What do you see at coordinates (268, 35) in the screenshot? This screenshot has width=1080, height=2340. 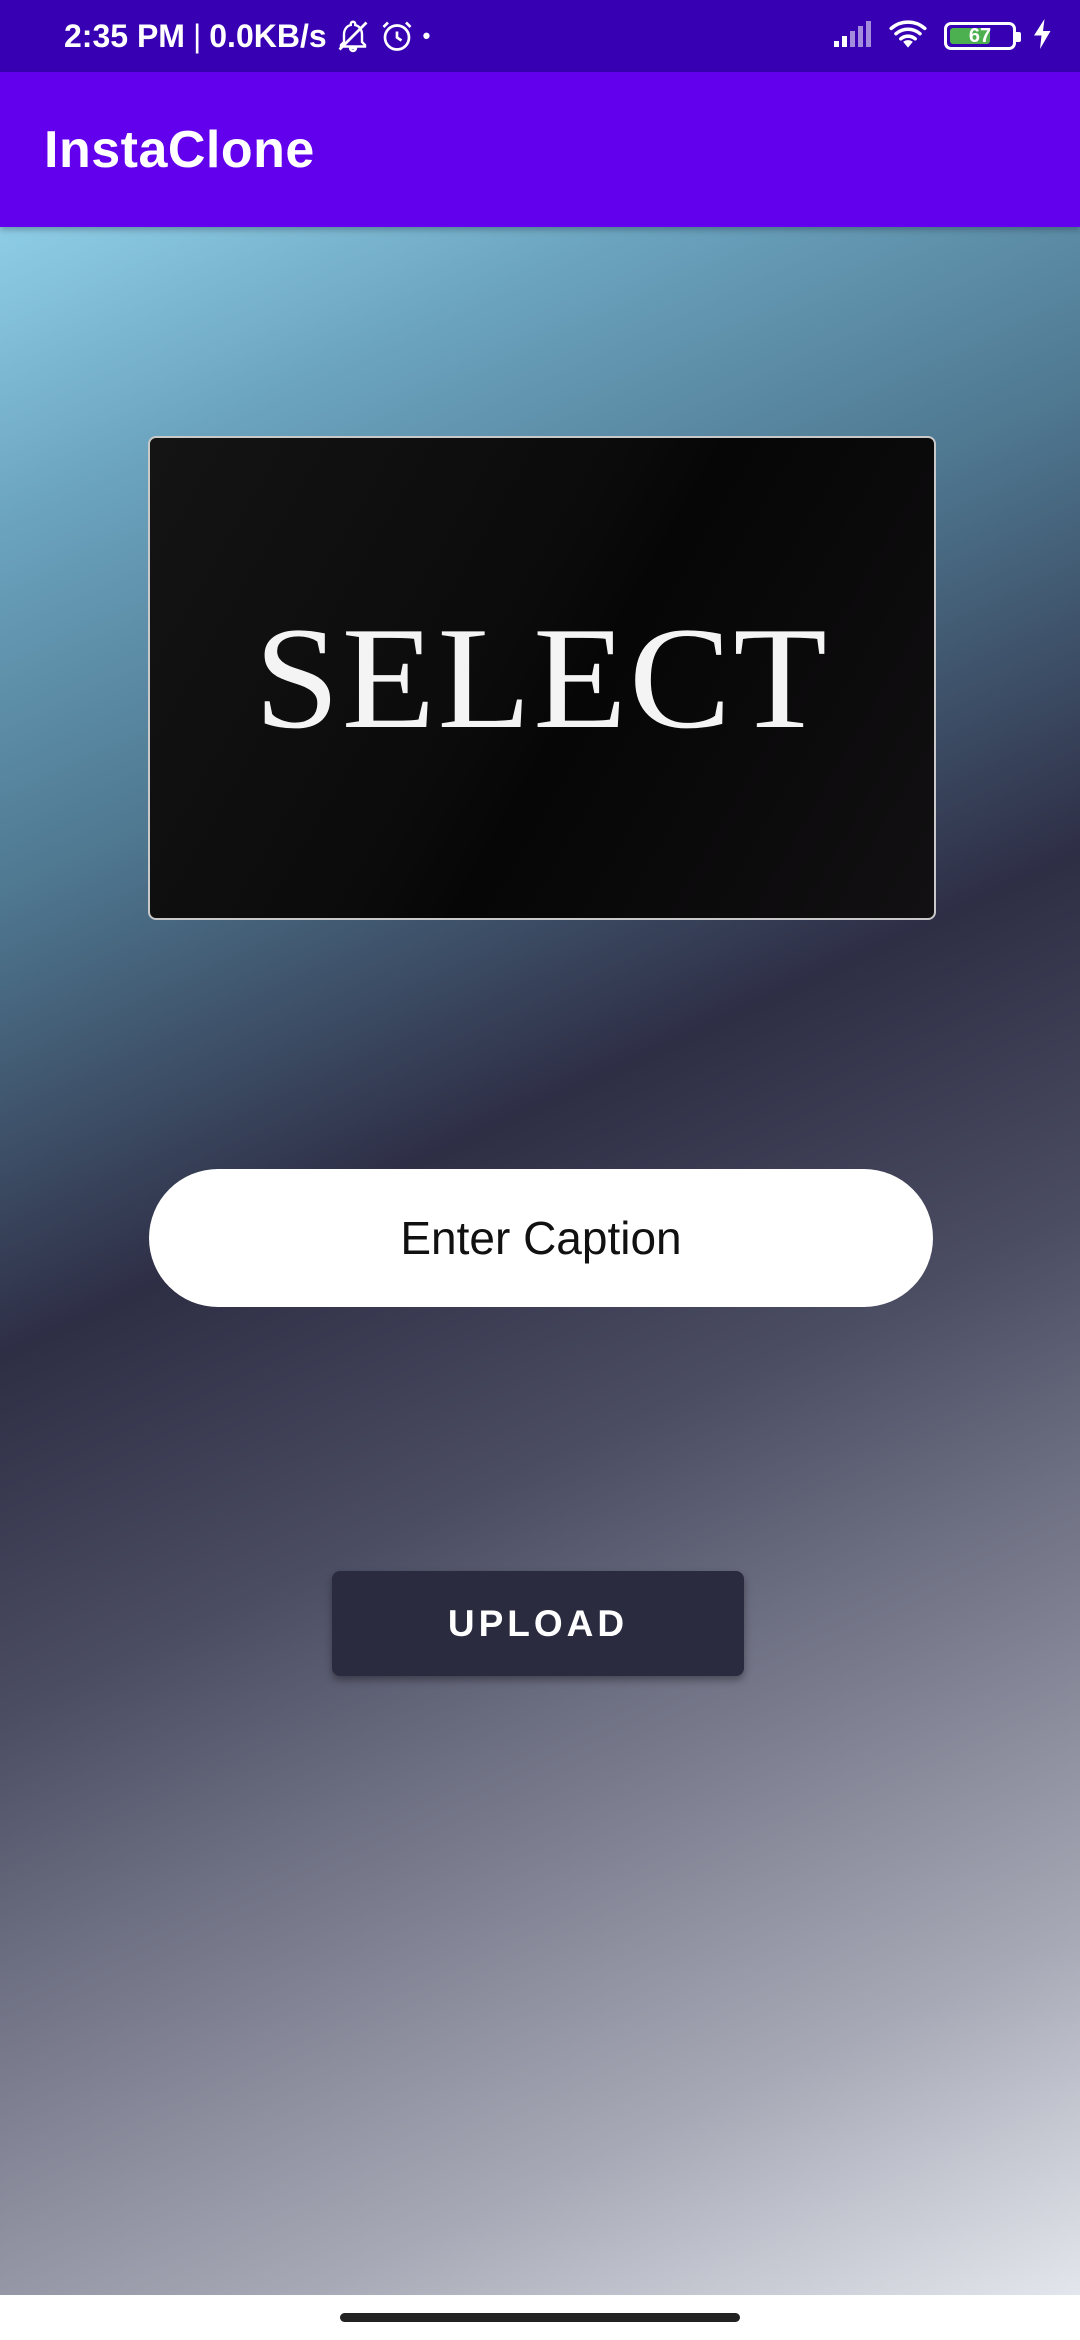 I see `network-speed: 0.0KB/s` at bounding box center [268, 35].